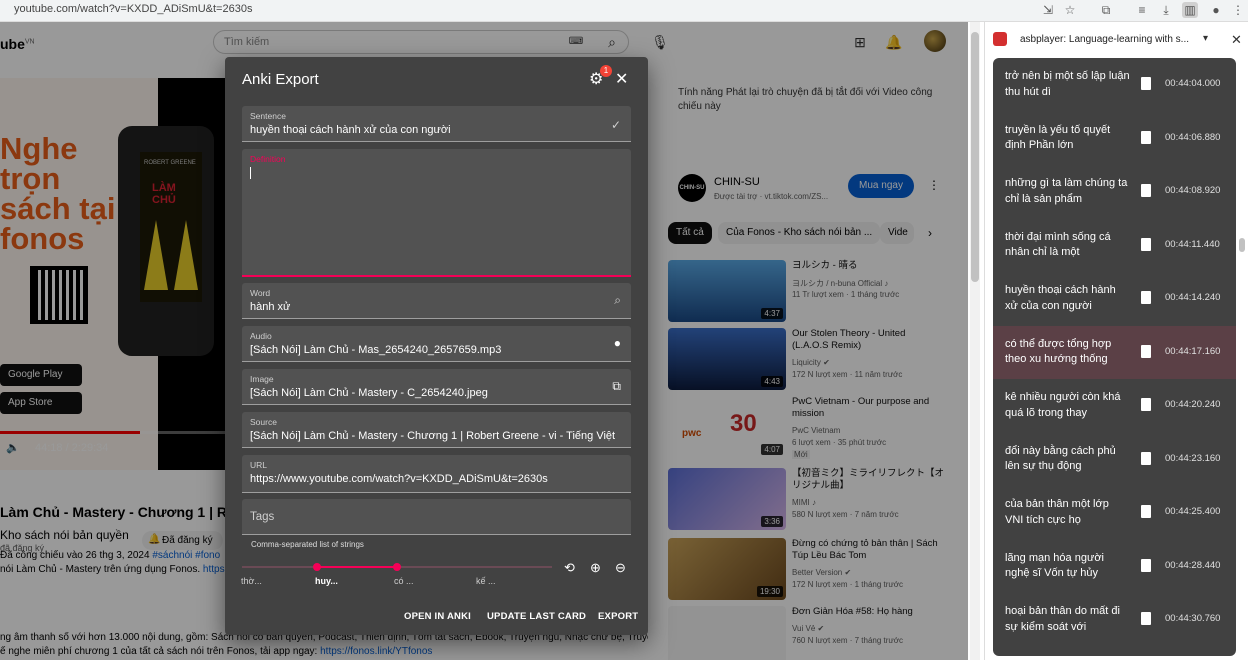  What do you see at coordinates (1193, 83) in the screenshot?
I see `subtitle-timestamp: 00:44:04.000` at bounding box center [1193, 83].